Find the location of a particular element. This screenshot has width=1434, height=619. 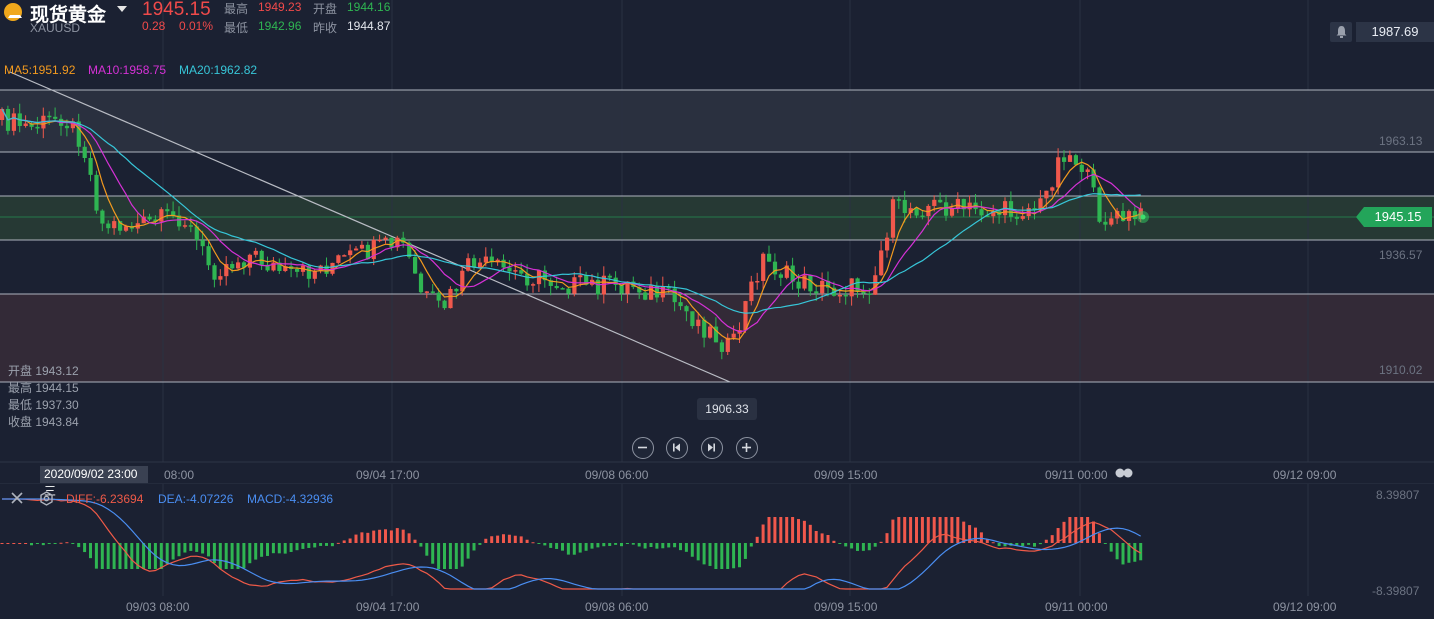

axis-top-price: 1987.69 is located at coordinates (1395, 32).